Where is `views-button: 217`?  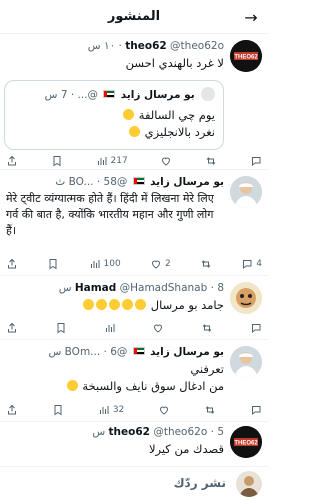 views-button: 217 is located at coordinates (112, 161).